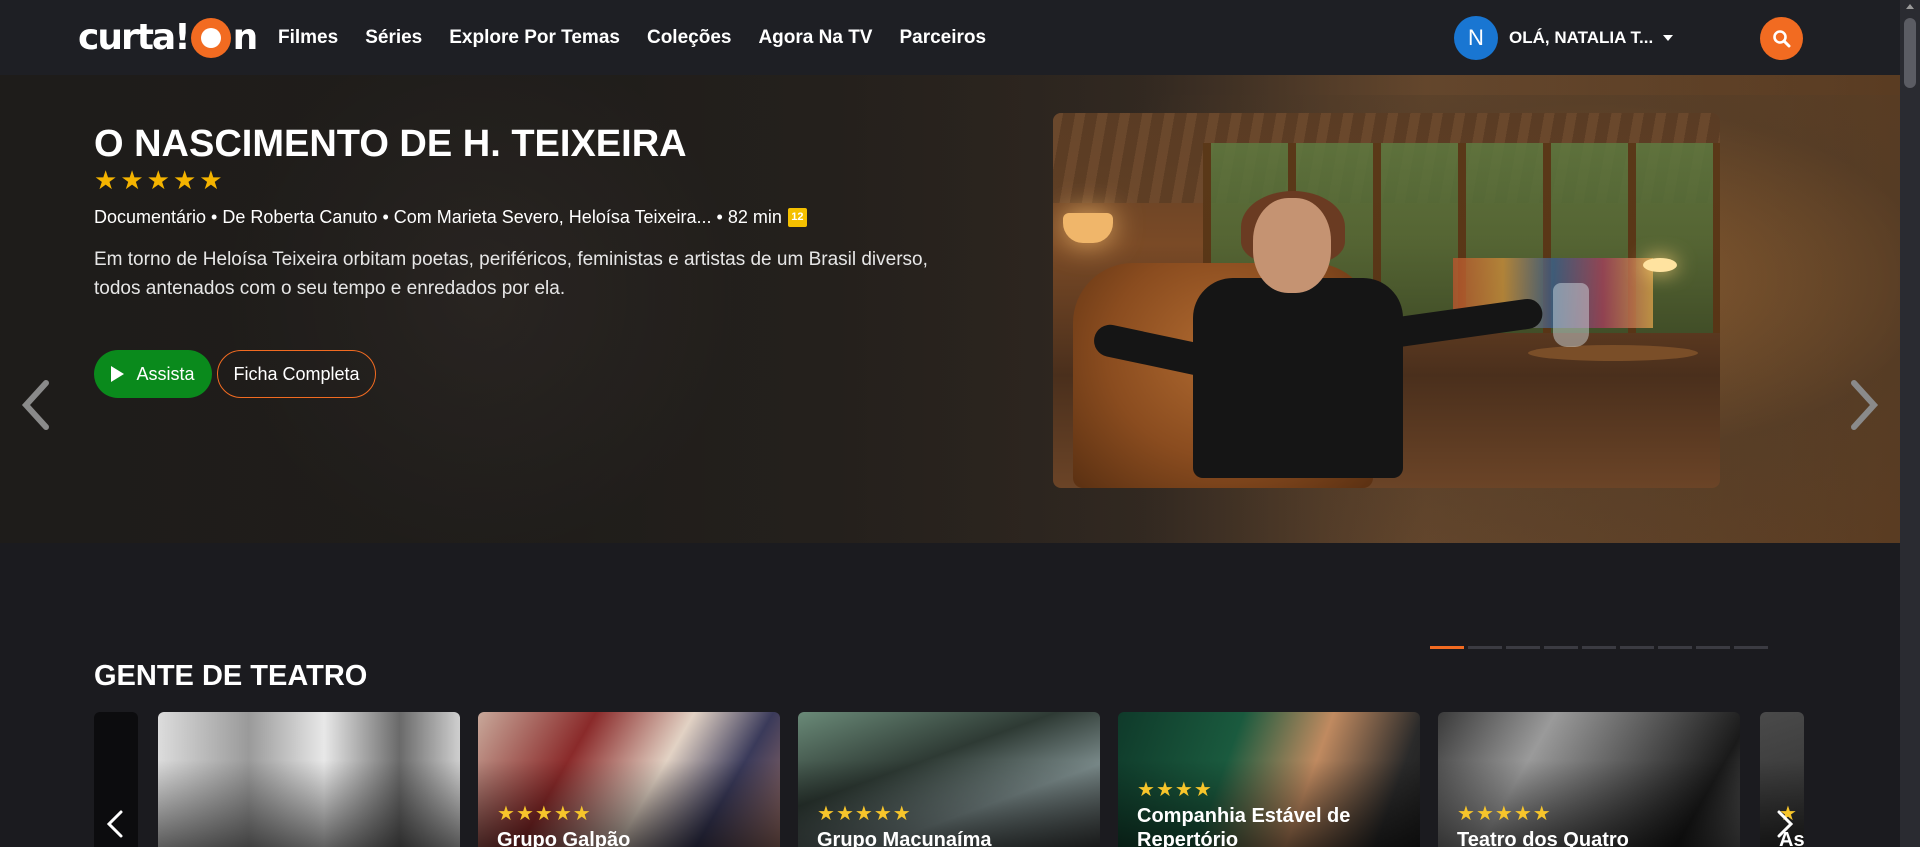 The height and width of the screenshot is (847, 1920). I want to click on page-scrollbar, so click(1910, 423).